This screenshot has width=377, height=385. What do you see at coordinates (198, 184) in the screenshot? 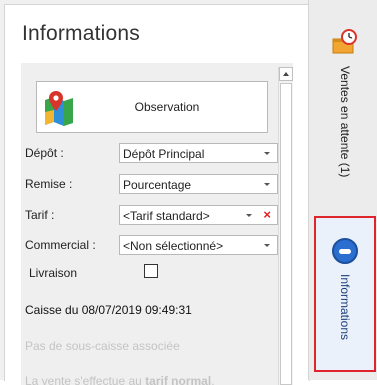
I see `remise-select: Pourcentage` at bounding box center [198, 184].